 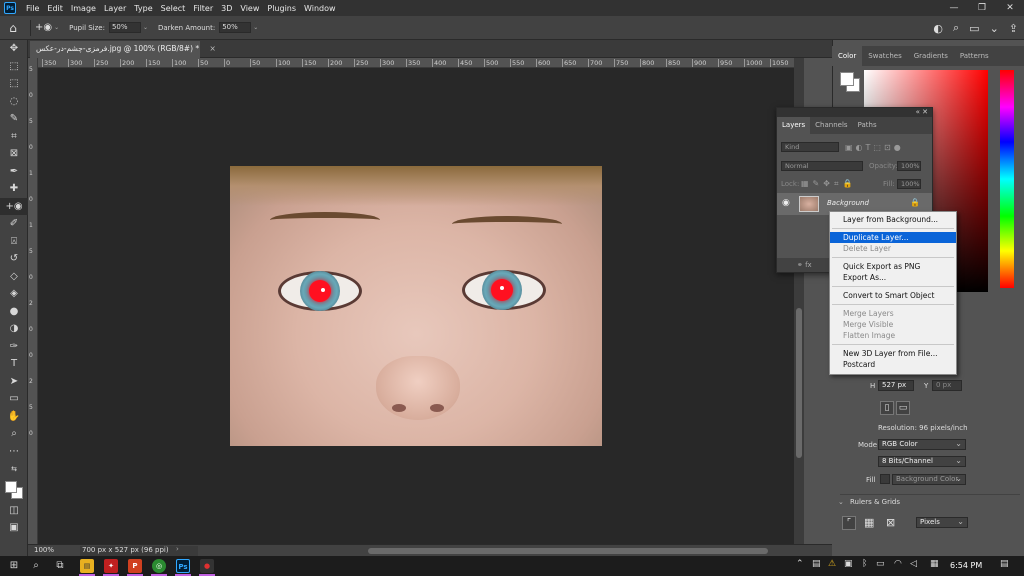 I want to click on workspace-chevron-icon: ⌄, so click(x=994, y=28).